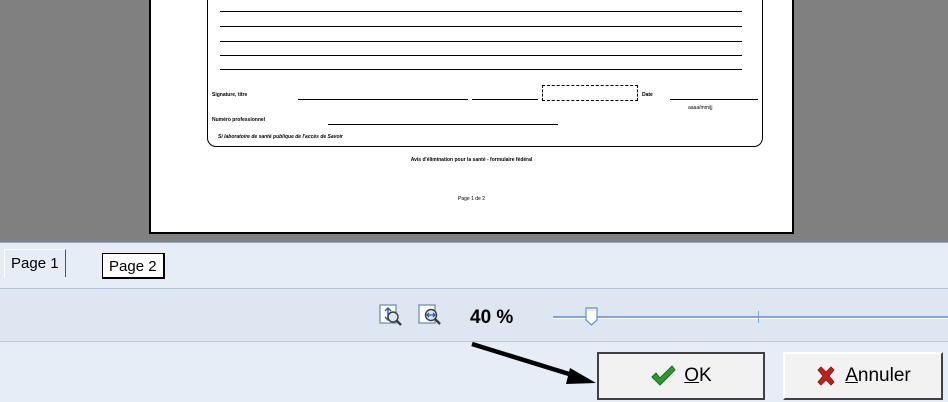 This screenshot has height=402, width=948. What do you see at coordinates (505, 99) in the screenshot?
I see `title-line` at bounding box center [505, 99].